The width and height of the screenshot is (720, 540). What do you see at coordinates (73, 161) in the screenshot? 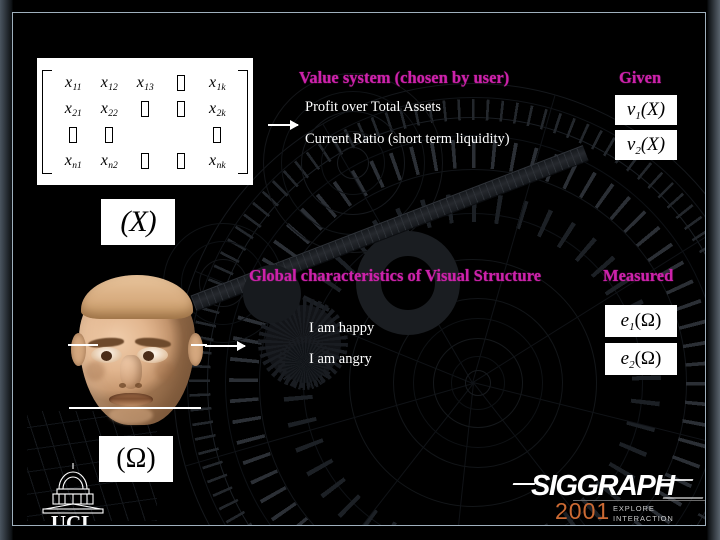
I see `matrix-cell: xn1` at bounding box center [73, 161].